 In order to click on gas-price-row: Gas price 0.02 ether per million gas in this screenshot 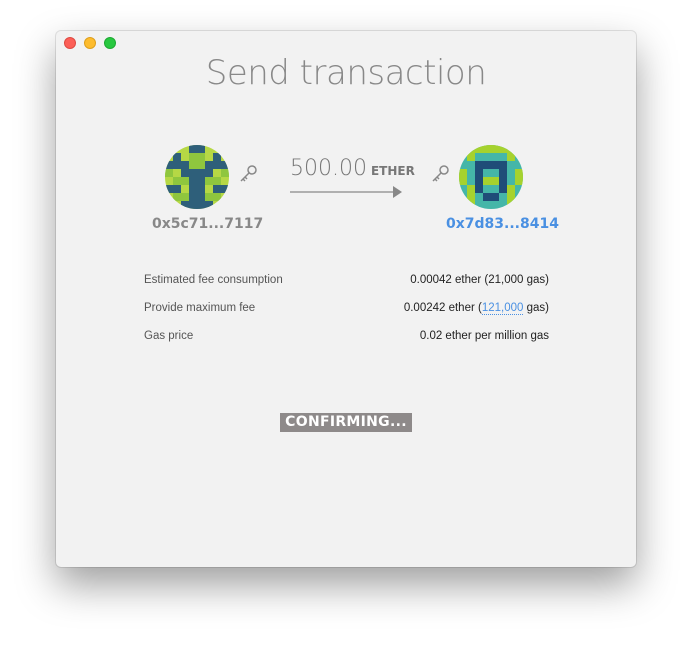, I will do `click(346, 341)`.